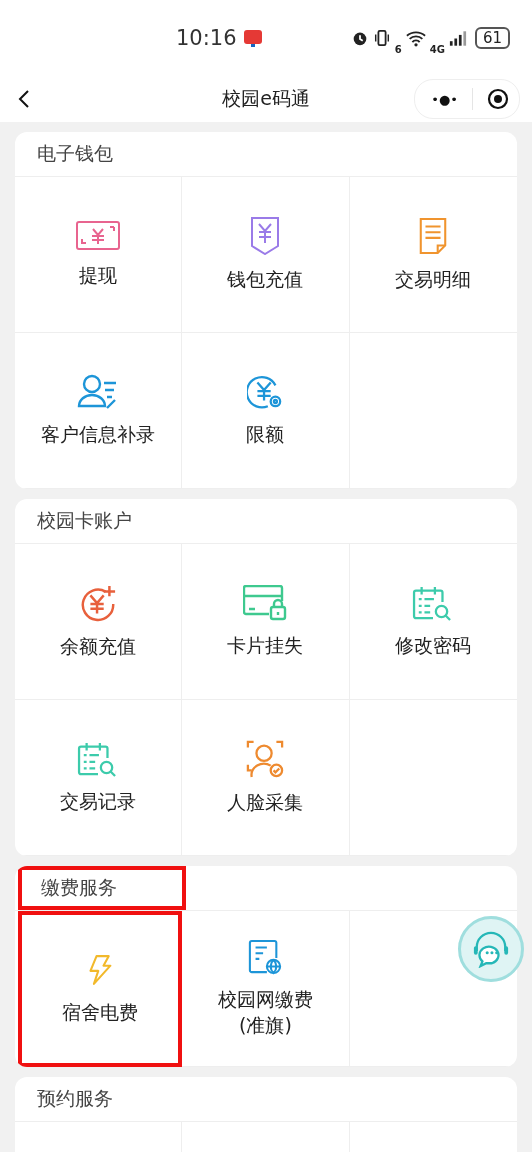  Describe the element at coordinates (437, 49) in the screenshot. I see `network-label: 4G` at that location.